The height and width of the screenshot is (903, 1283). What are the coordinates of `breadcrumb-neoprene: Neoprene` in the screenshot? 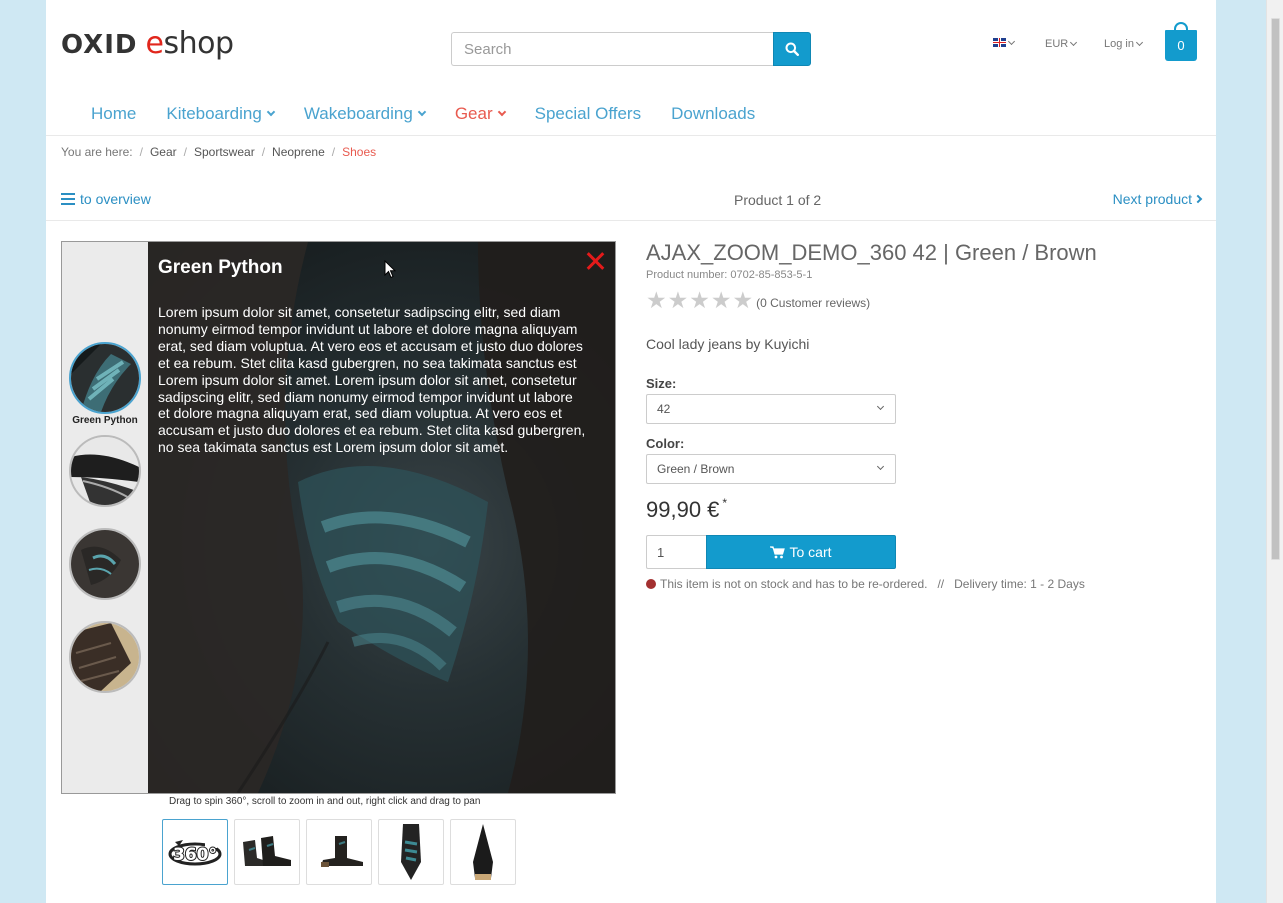 It's located at (298, 152).